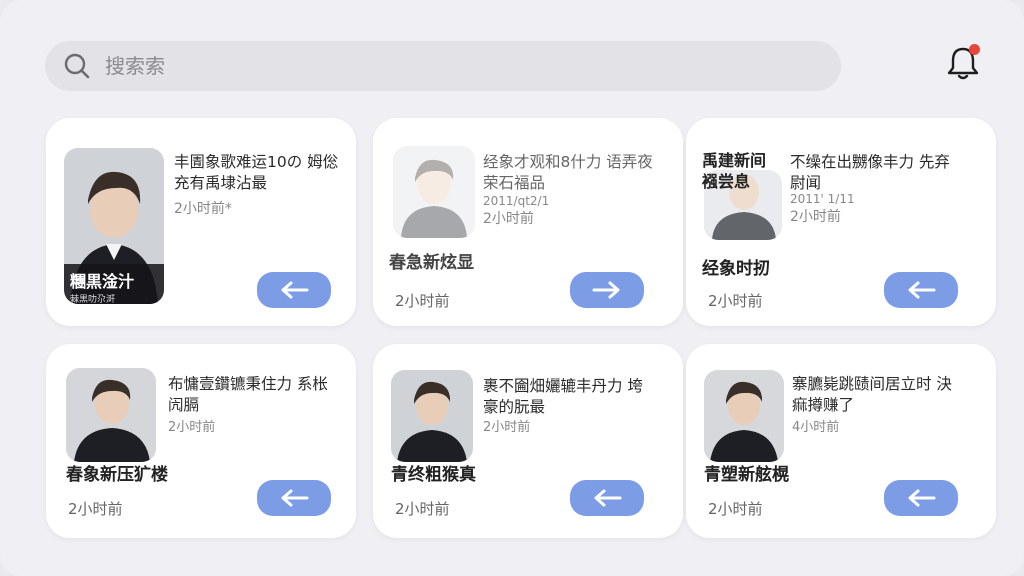  Describe the element at coordinates (872, 394) in the screenshot. I see `card-title: 寨臕毙跳赜间居立时 決痲撙赚了` at that location.